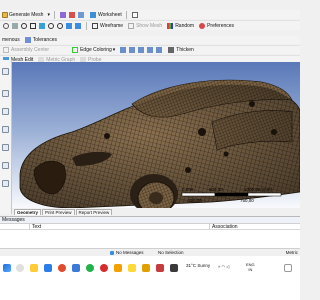  I want to click on table-icon, so click(80, 14).